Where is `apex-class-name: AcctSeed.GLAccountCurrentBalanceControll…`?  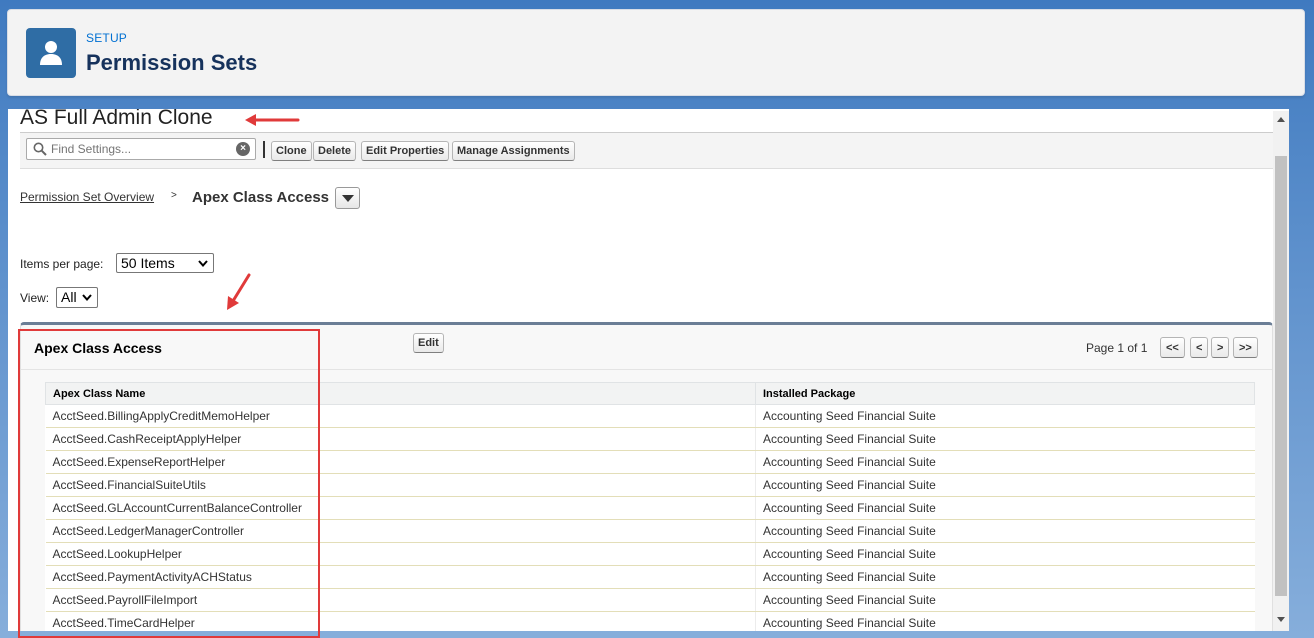
apex-class-name: AcctSeed.GLAccountCurrentBalanceControll… is located at coordinates (400, 508).